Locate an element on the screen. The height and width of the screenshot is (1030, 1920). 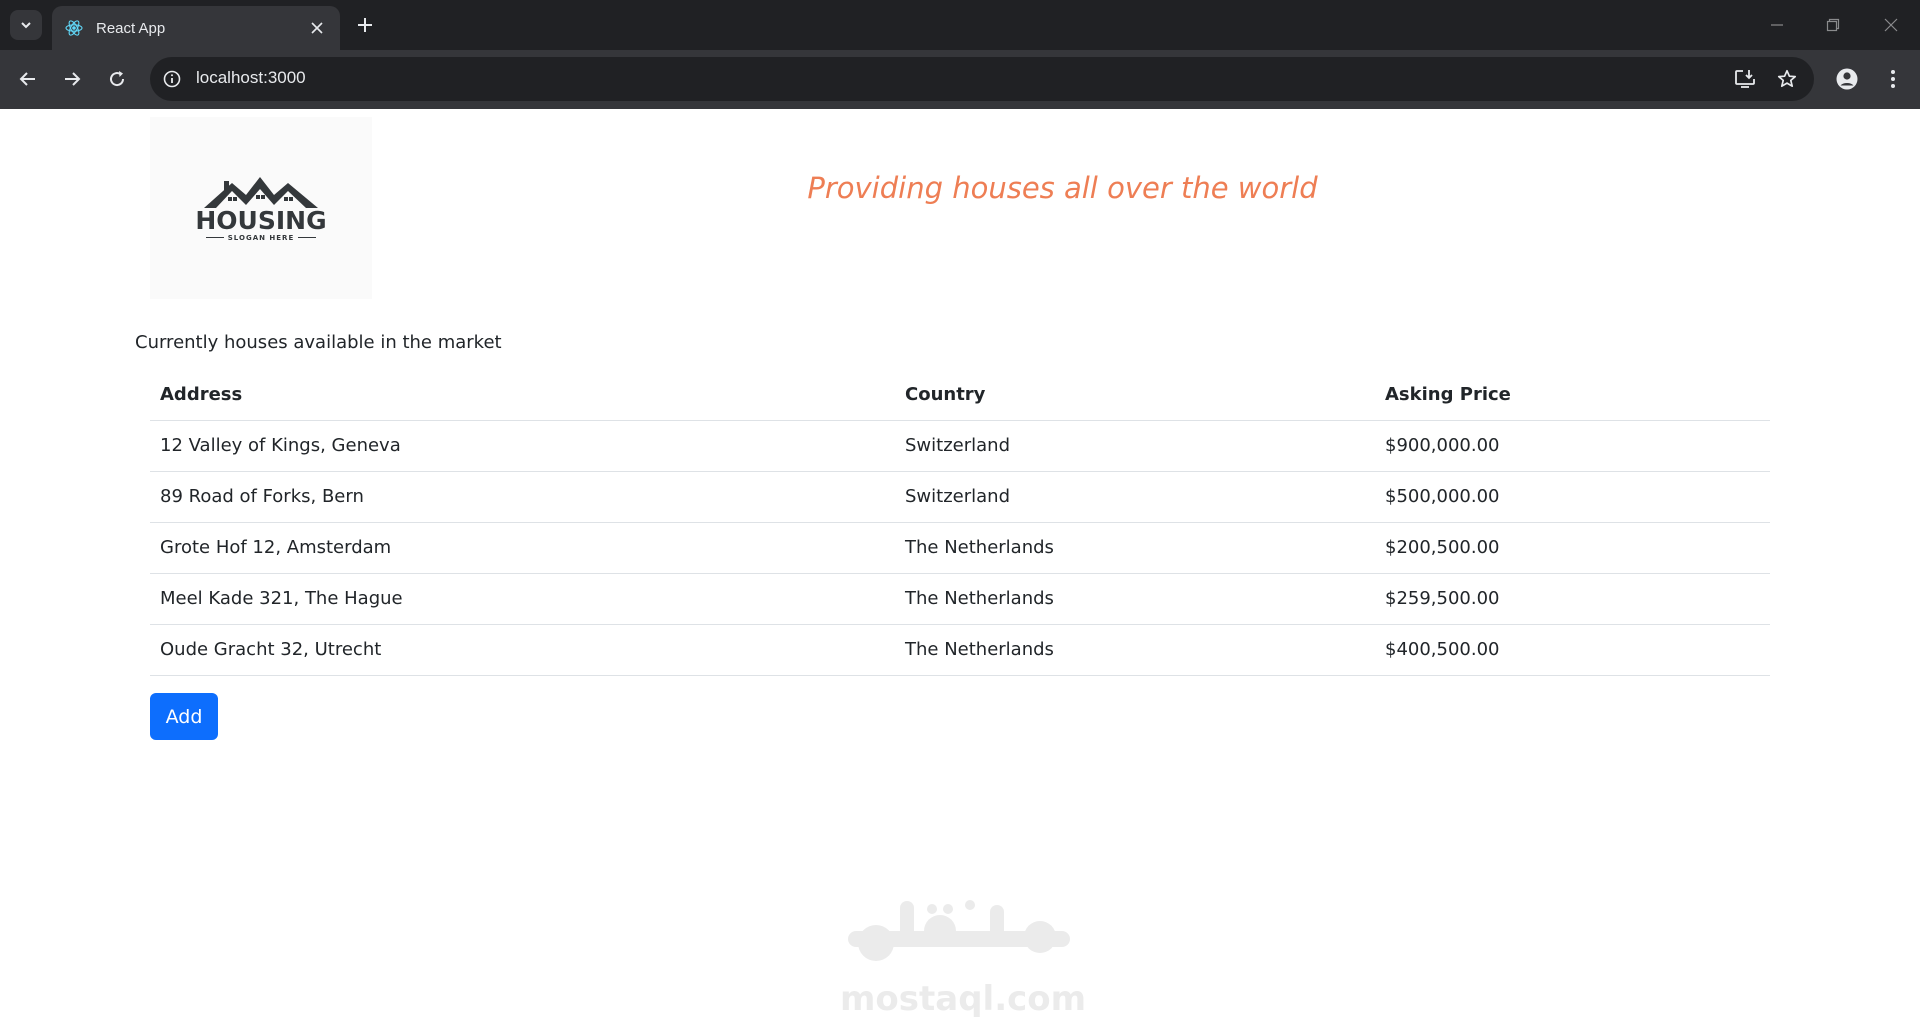
arrow-left-icon is located at coordinates (27, 79).